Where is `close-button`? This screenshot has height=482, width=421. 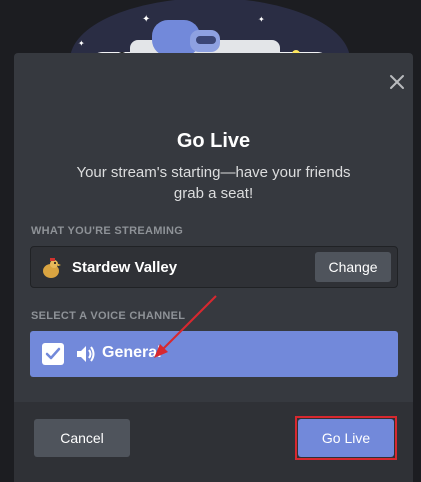
close-button is located at coordinates (397, 82).